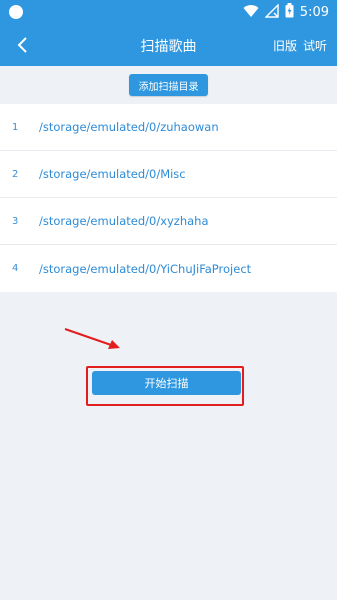 This screenshot has height=600, width=337. What do you see at coordinates (15, 127) in the screenshot?
I see `directory-index: 1` at bounding box center [15, 127].